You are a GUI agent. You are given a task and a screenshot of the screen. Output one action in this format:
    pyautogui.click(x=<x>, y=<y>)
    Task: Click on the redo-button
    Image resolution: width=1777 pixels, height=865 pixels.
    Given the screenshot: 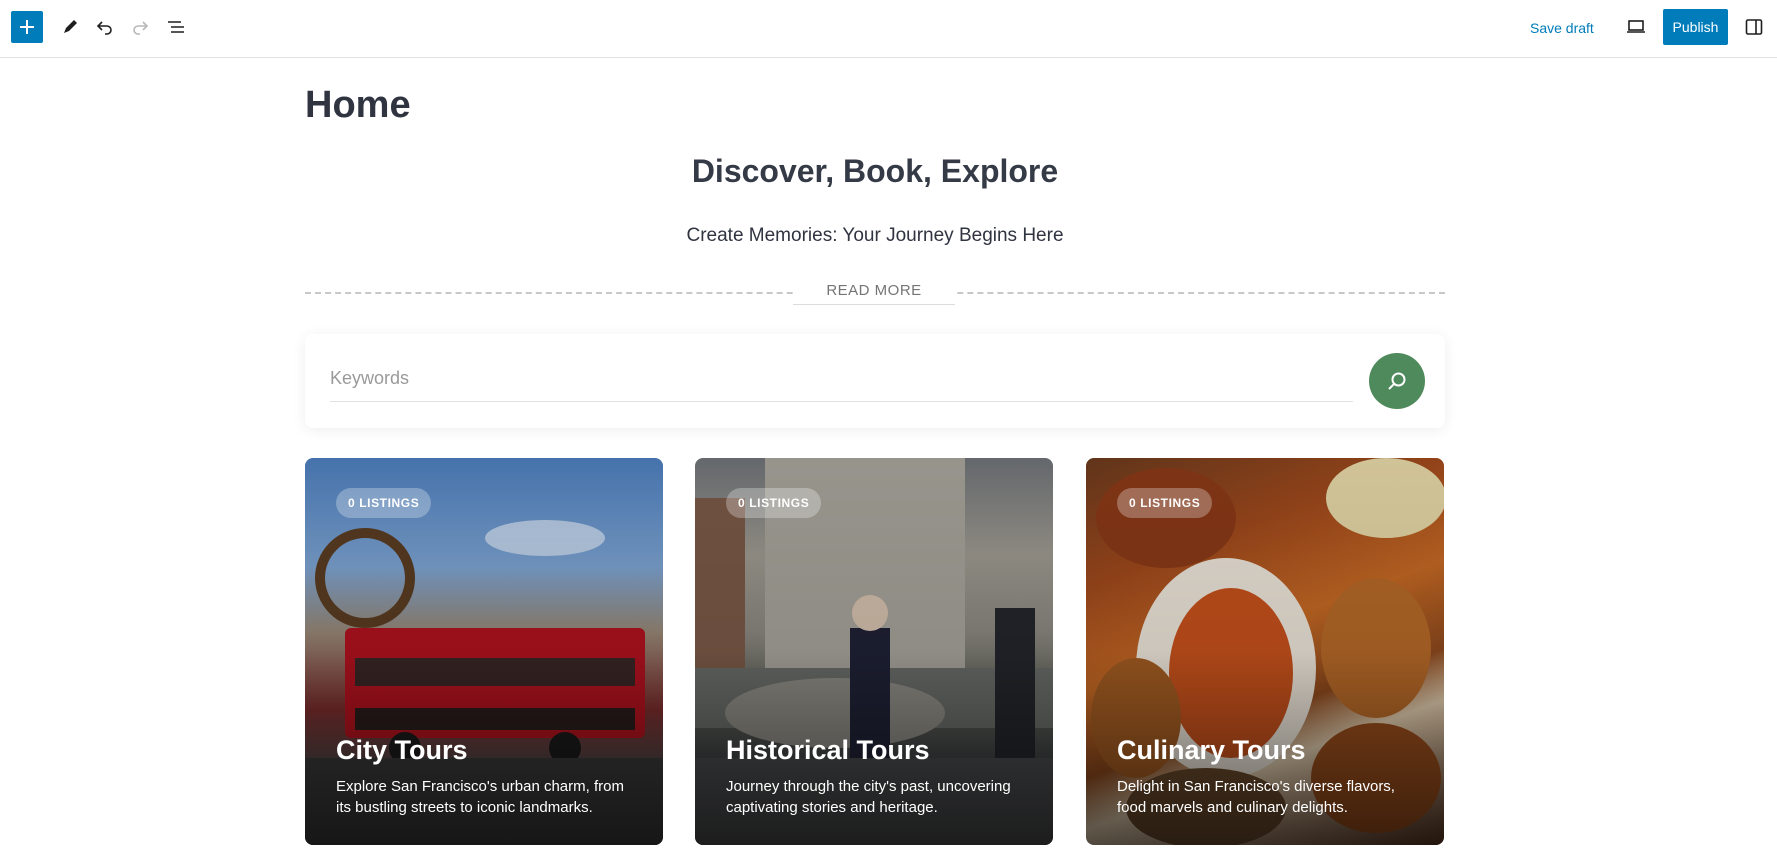 What is the action you would take?
    pyautogui.click(x=140, y=27)
    